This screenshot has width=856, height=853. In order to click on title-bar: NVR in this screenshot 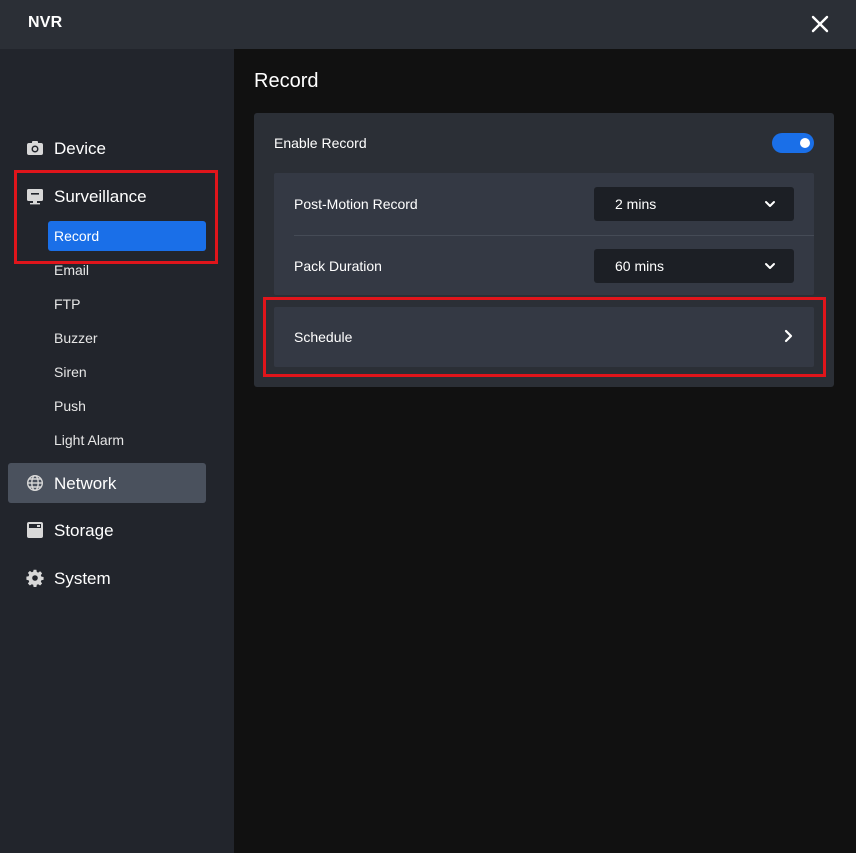, I will do `click(428, 24)`.